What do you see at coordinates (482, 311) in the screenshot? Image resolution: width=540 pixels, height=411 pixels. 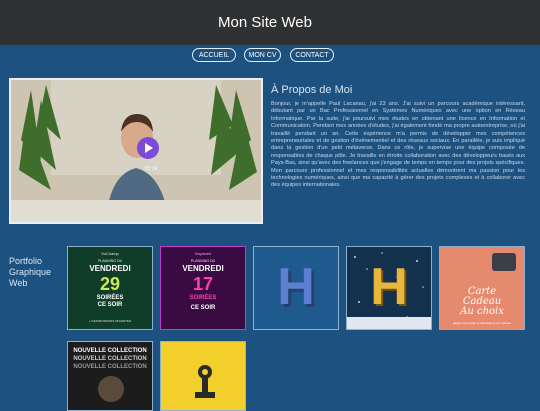 I see `thumb-line3: Au choix` at bounding box center [482, 311].